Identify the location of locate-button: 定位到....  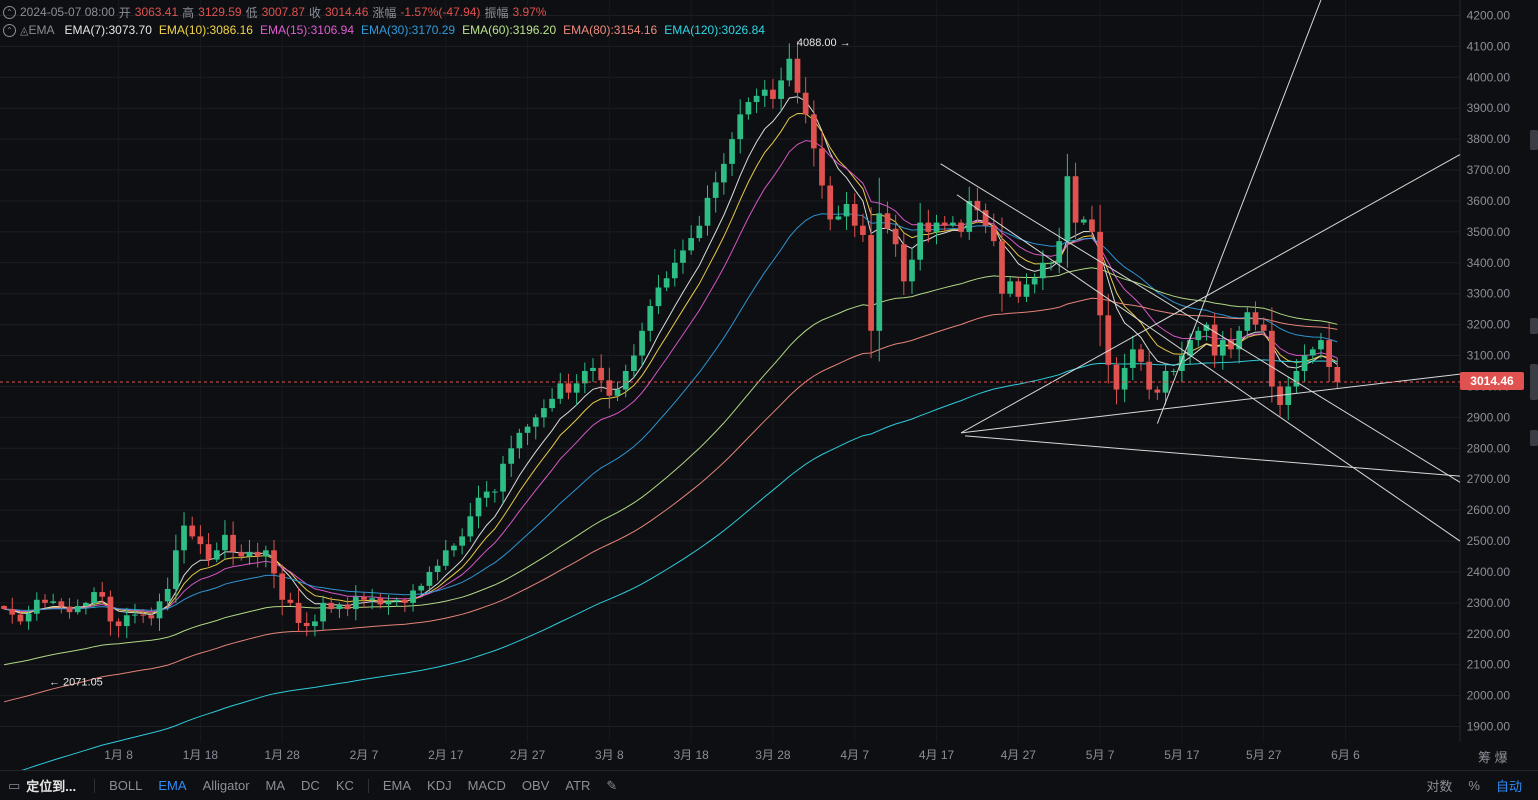
(51, 785).